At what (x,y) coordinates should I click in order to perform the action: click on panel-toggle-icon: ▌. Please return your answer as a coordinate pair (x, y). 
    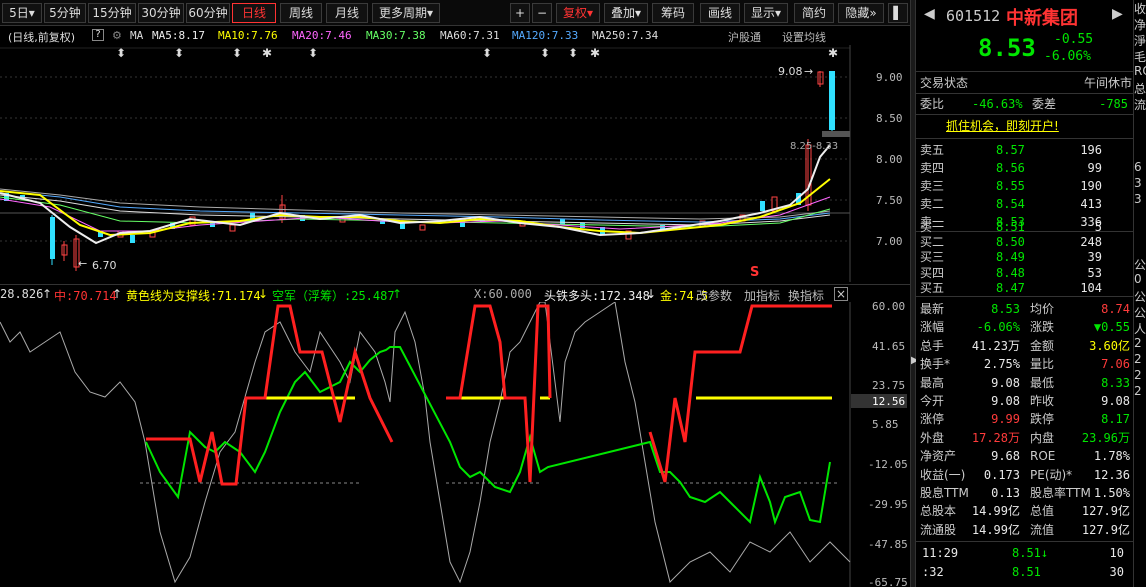
    Looking at the image, I should click on (898, 13).